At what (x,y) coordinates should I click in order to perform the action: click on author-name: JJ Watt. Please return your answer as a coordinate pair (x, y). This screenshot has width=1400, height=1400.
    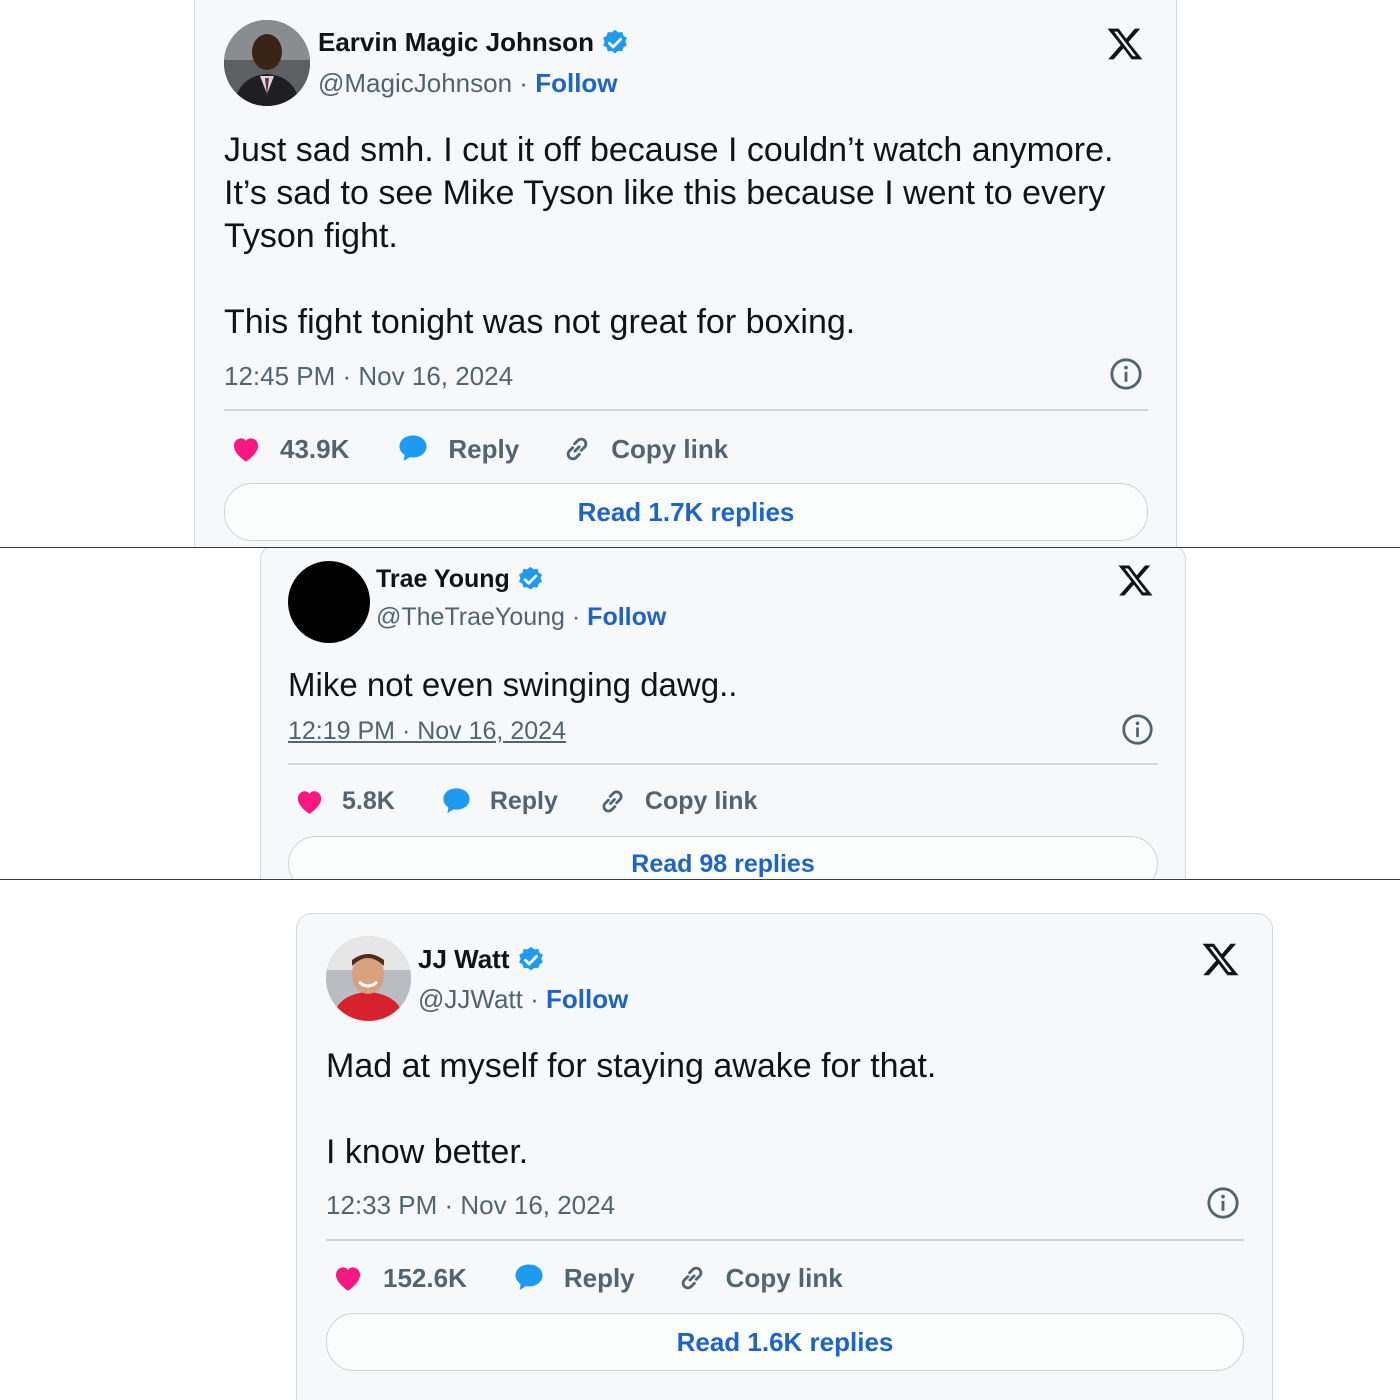
    Looking at the image, I should click on (464, 959).